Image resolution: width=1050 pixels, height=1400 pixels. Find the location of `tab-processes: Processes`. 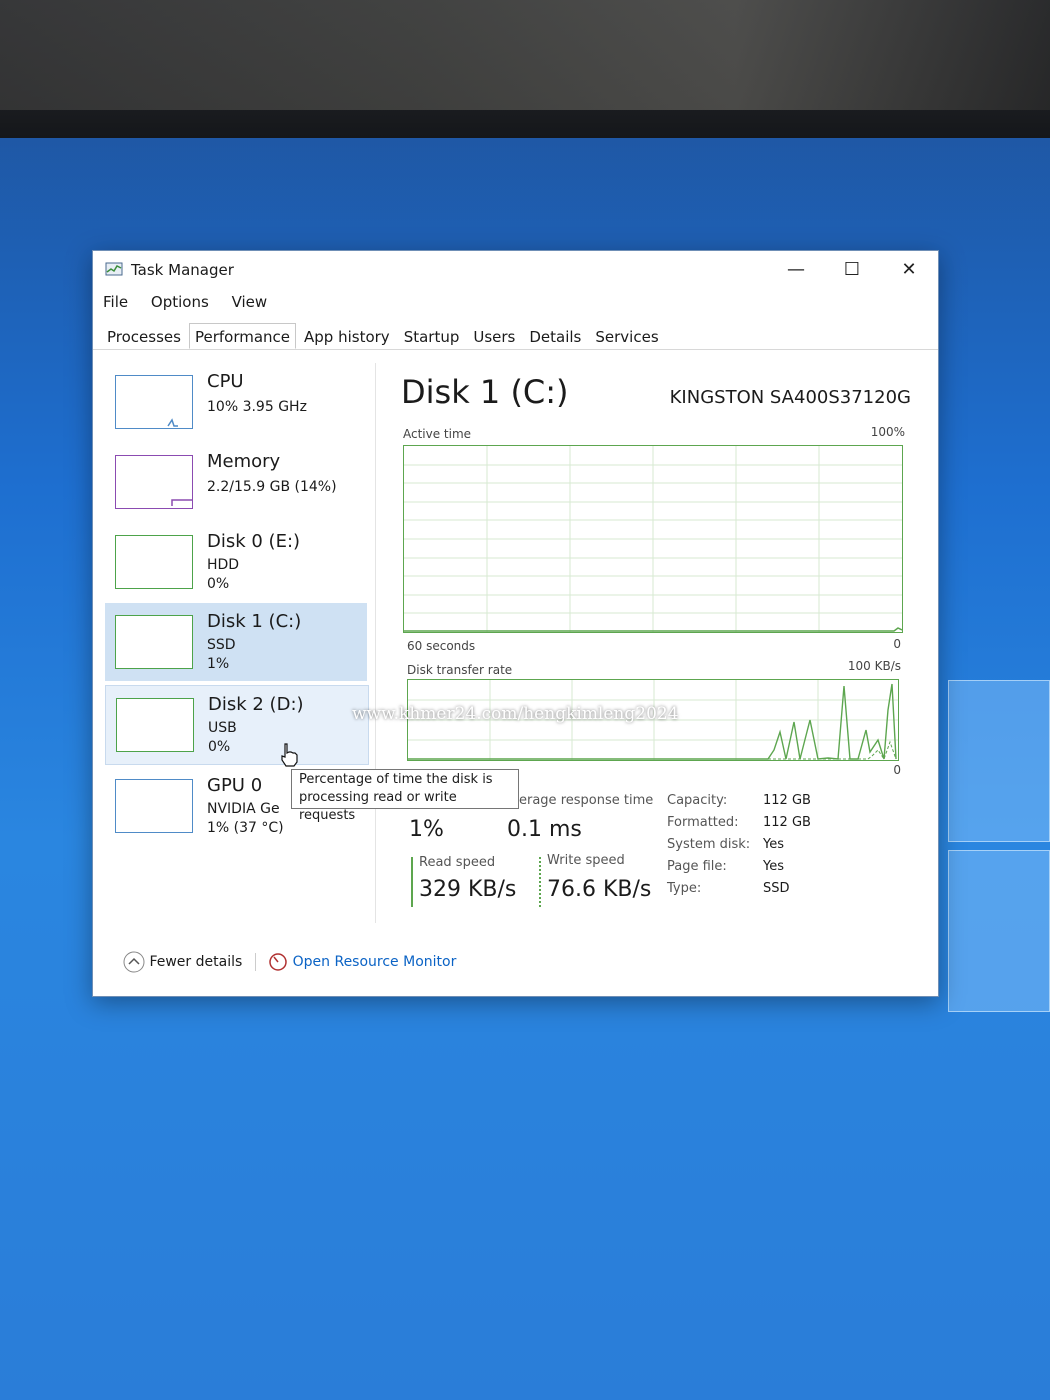

tab-processes: Processes is located at coordinates (144, 336).